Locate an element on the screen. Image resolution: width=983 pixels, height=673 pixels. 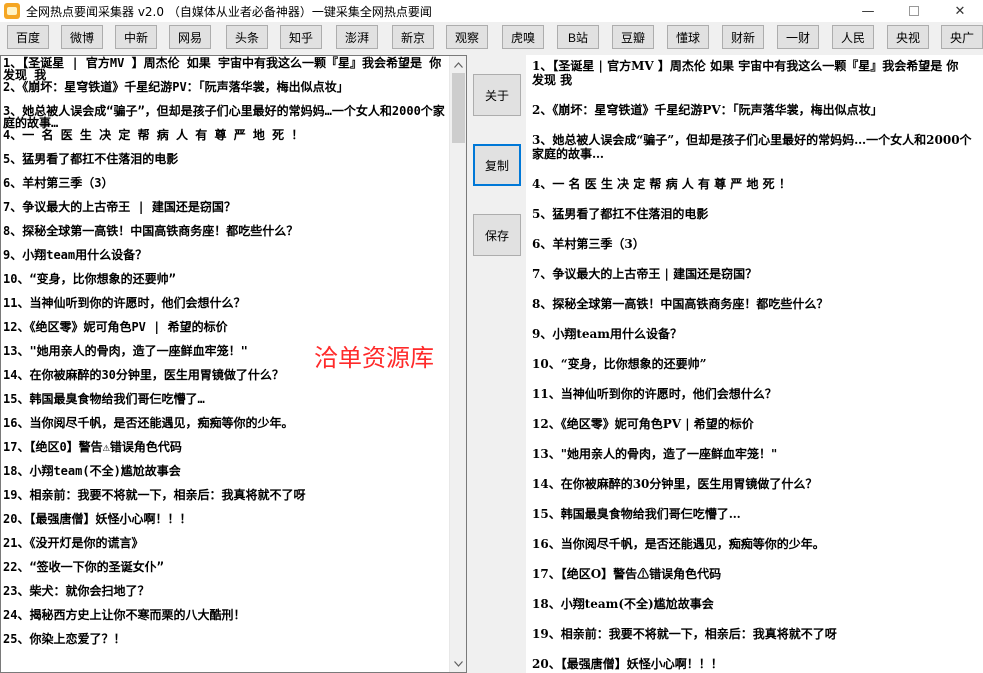
scroll-down-button is located at coordinates (458, 663).